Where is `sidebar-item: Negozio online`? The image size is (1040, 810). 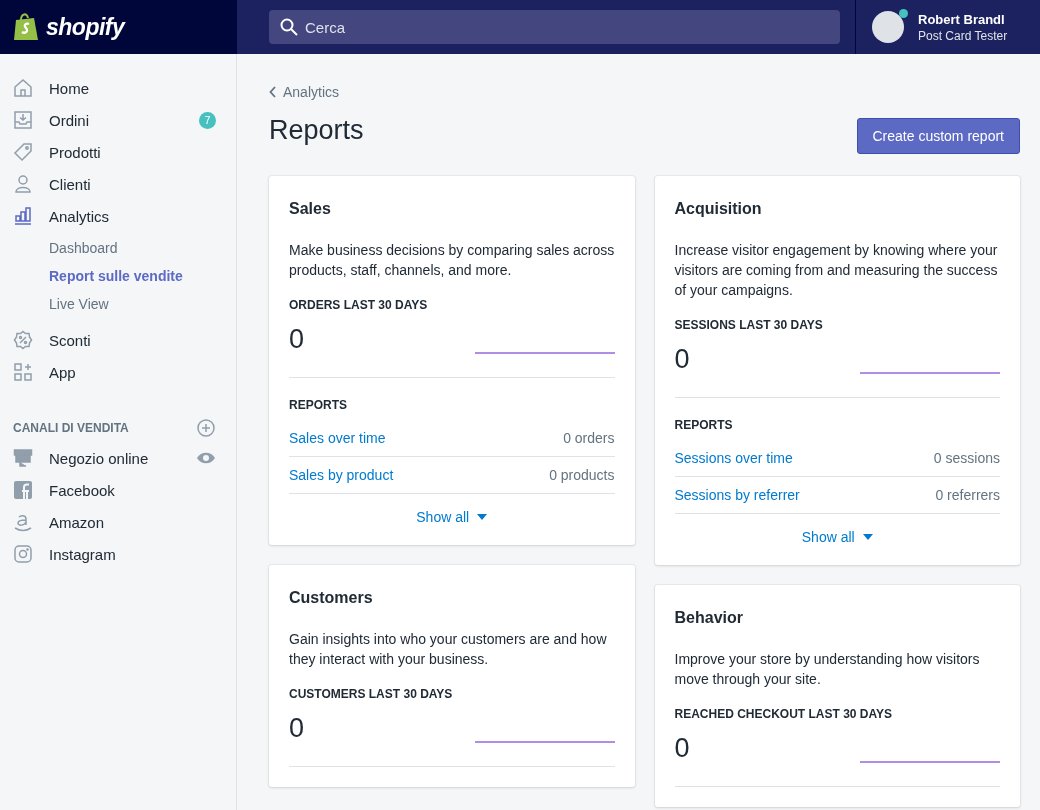
sidebar-item: Negozio online is located at coordinates (118, 458).